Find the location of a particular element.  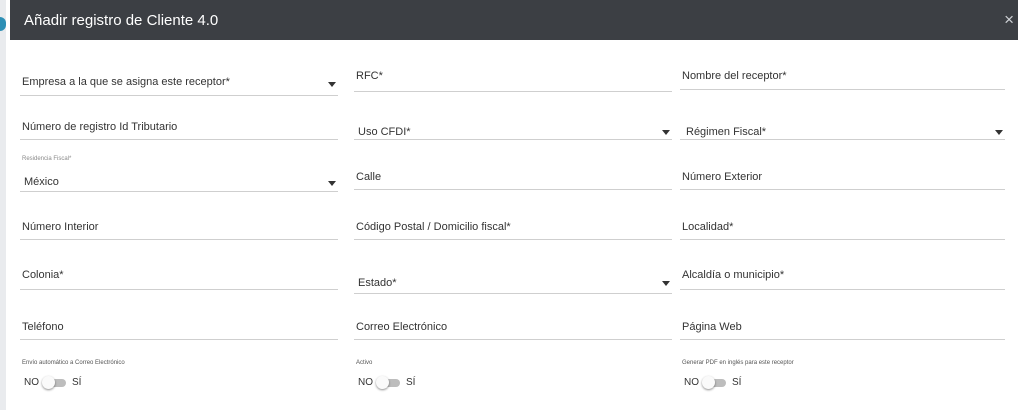

estado-select: Estado* is located at coordinates (513, 272).